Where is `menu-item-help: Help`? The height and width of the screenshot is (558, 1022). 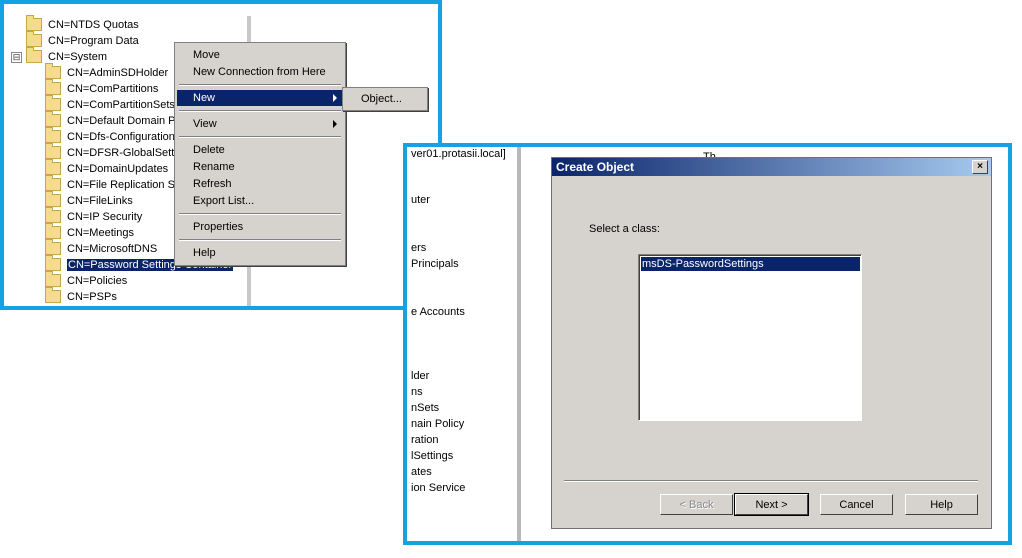 menu-item-help: Help is located at coordinates (260, 253).